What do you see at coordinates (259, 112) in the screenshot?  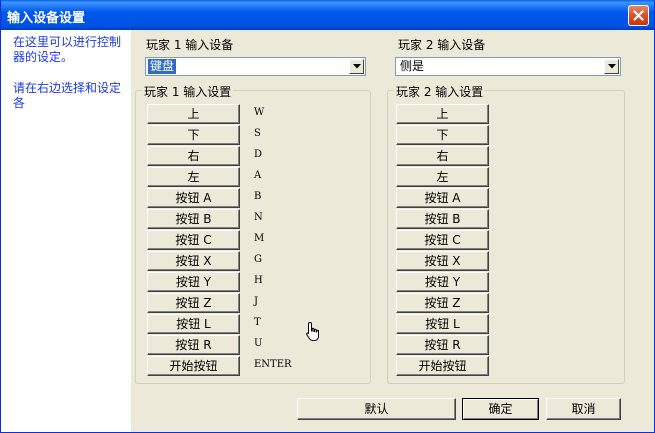 I see `player1-key-value: W` at bounding box center [259, 112].